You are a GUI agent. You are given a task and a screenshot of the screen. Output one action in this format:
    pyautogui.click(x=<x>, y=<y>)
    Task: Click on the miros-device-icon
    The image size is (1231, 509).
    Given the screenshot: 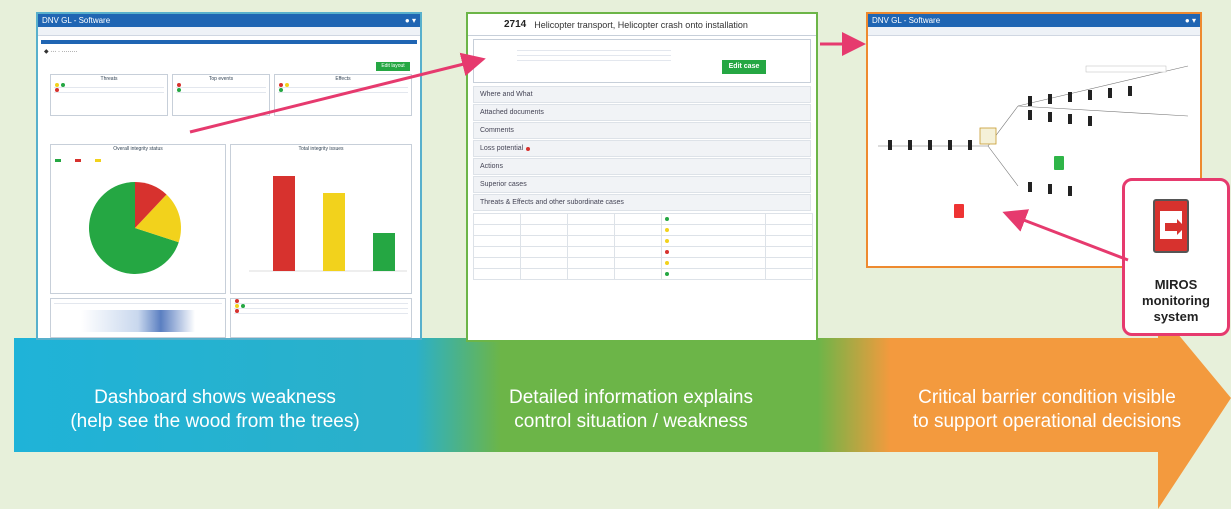 What is the action you would take?
    pyautogui.click(x=1171, y=226)
    